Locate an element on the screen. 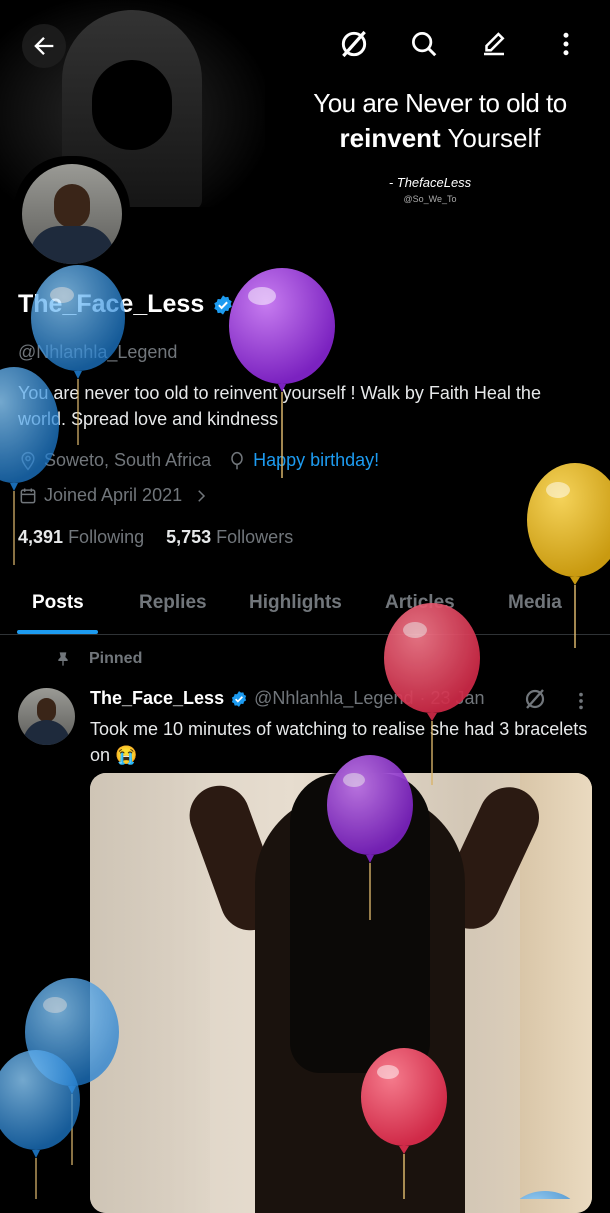 The image size is (610, 1213). followers-count: 5,753 is located at coordinates (189, 537).